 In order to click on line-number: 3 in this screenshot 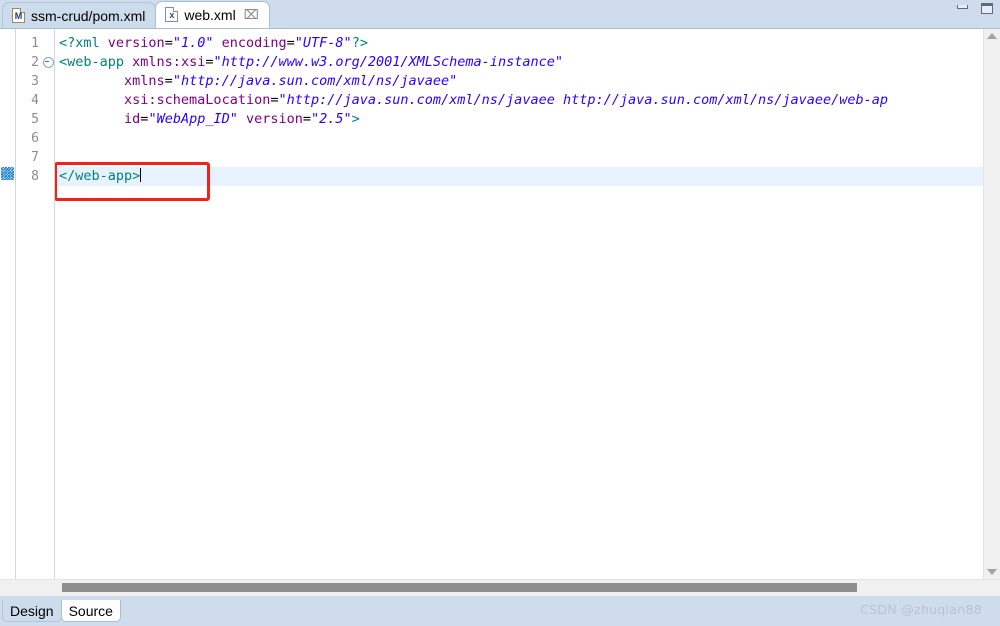, I will do `click(35, 81)`.